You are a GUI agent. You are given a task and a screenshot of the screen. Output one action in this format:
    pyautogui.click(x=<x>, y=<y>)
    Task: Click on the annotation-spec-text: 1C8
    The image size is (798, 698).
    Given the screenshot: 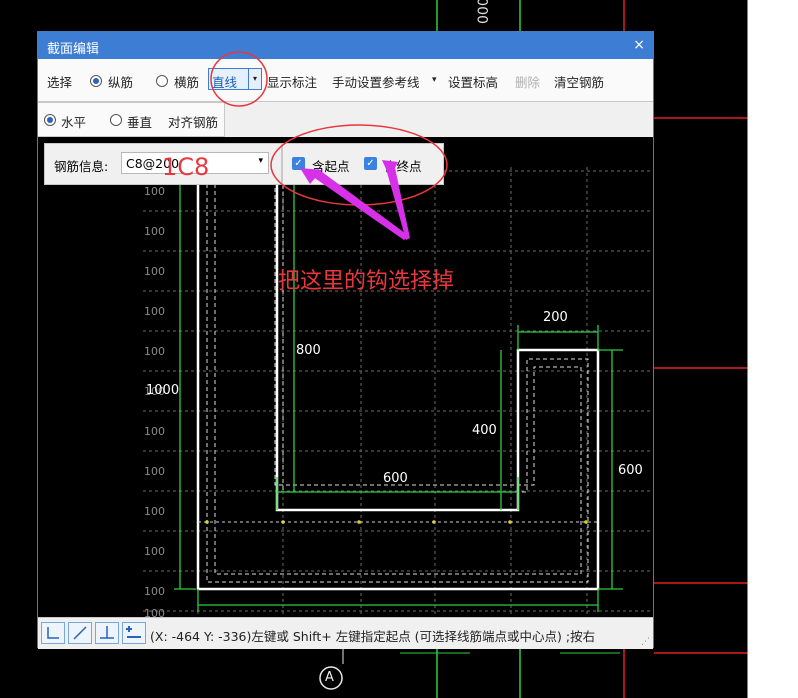 What is the action you would take?
    pyautogui.click(x=186, y=167)
    